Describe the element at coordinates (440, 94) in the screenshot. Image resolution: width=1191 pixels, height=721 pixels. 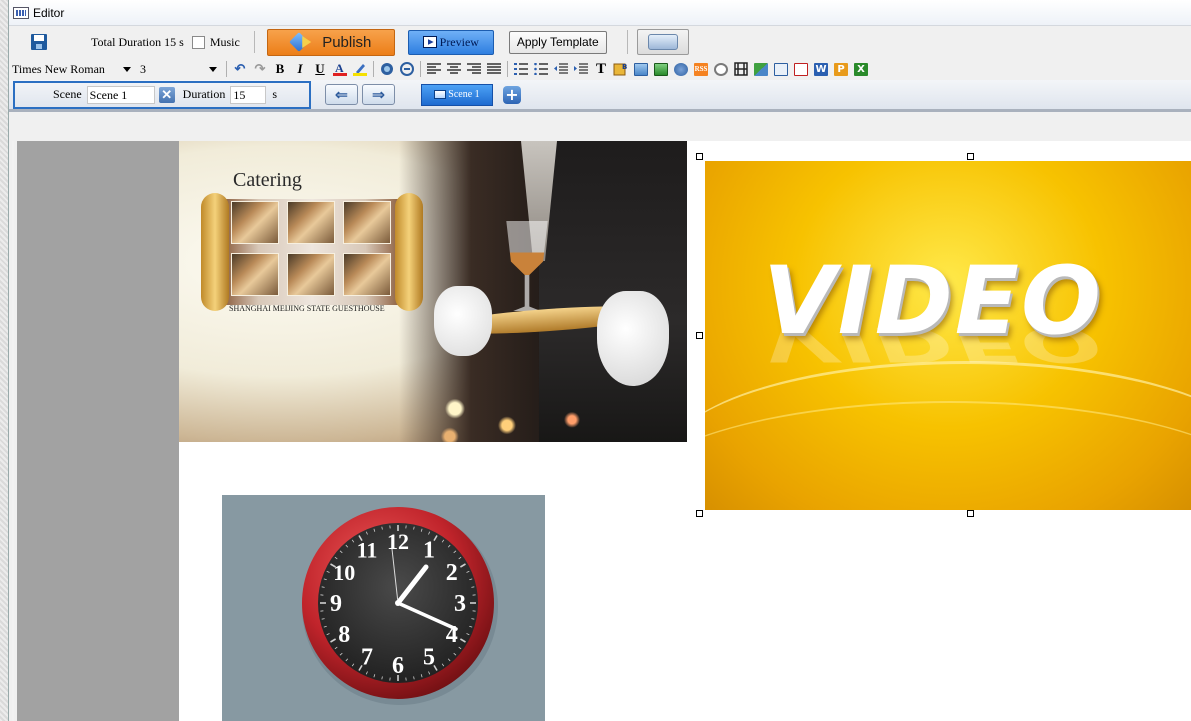
I see `scene-tab-icon` at that location.